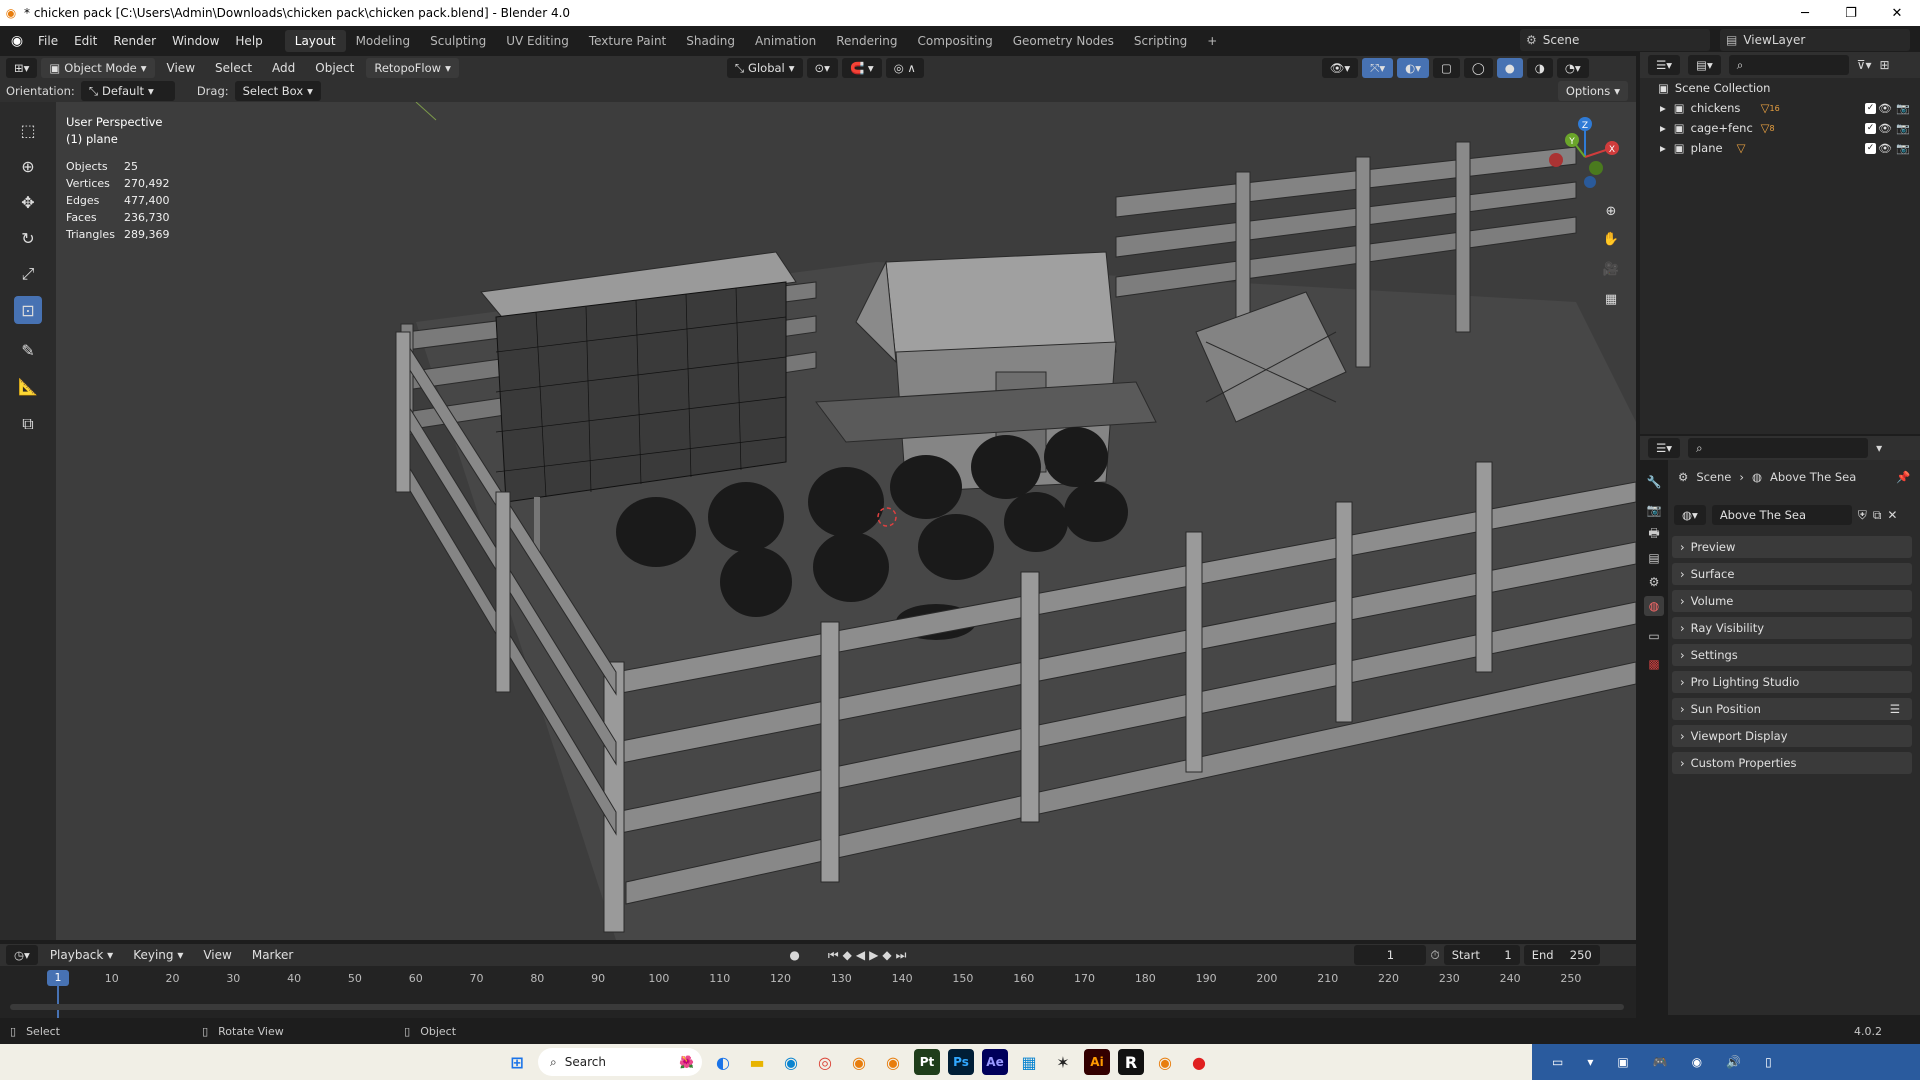  Describe the element at coordinates (1561, 955) in the screenshot. I see `end-frame-field: End 250` at that location.